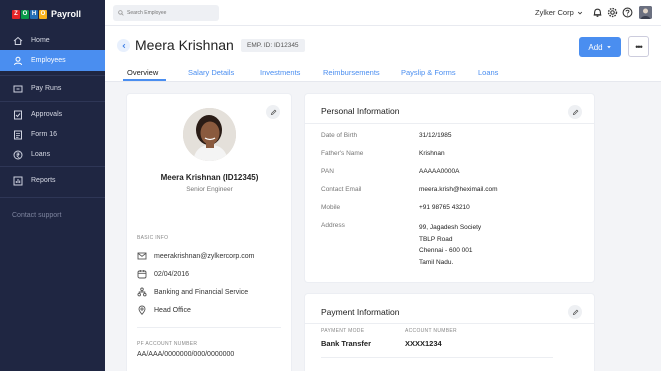 The height and width of the screenshot is (371, 661). I want to click on add-button: Add, so click(600, 47).